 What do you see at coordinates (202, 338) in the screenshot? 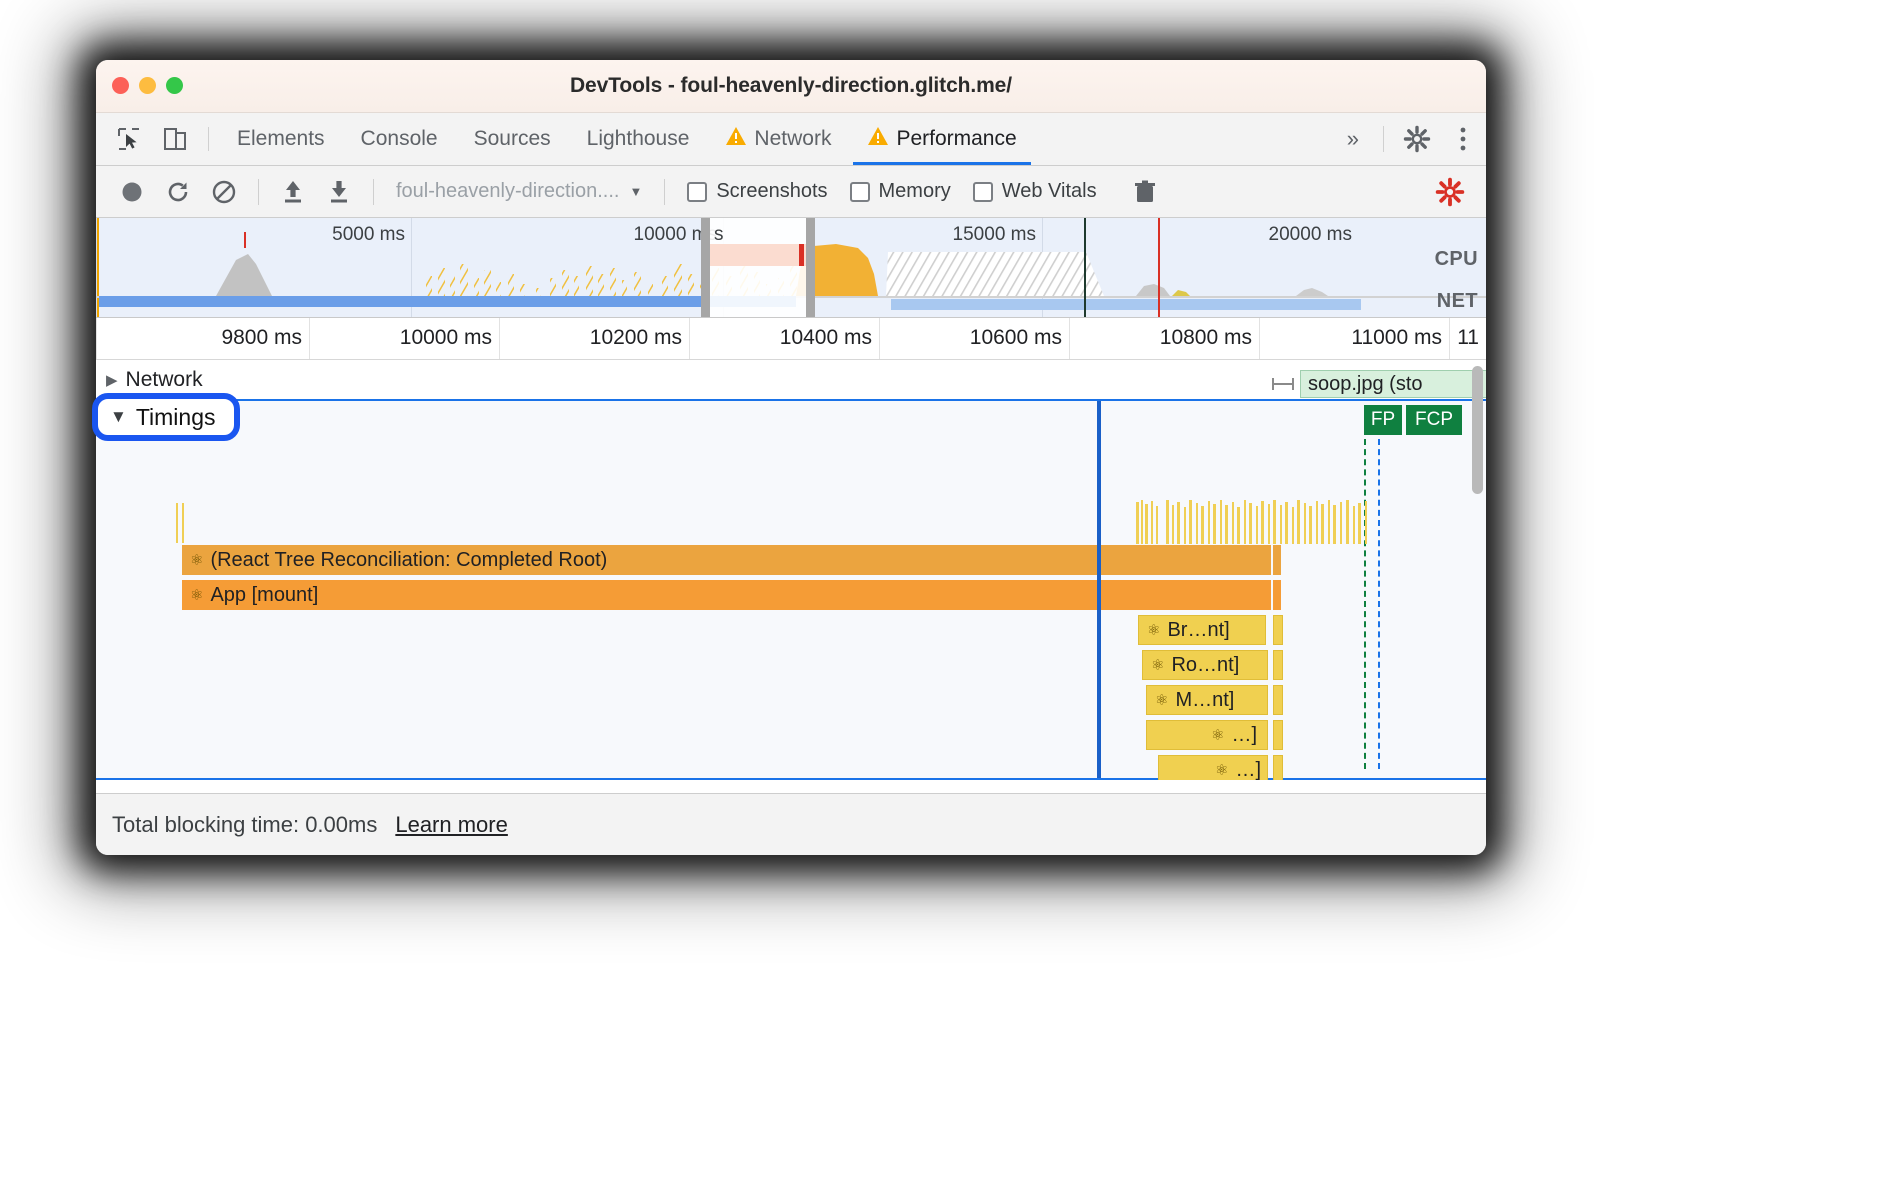
I see `ruler-tick: 9800 ms` at bounding box center [202, 338].